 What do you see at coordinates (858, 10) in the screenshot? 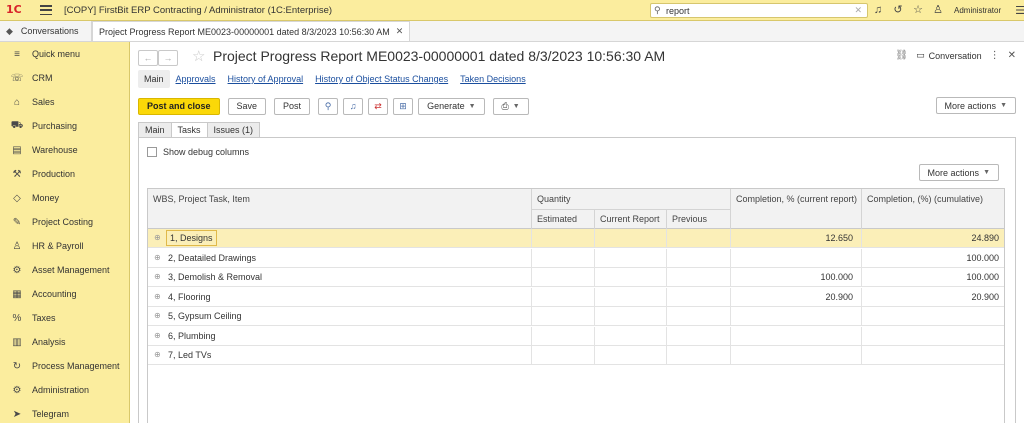
I see `clear-search-icon: ✕` at bounding box center [858, 10].